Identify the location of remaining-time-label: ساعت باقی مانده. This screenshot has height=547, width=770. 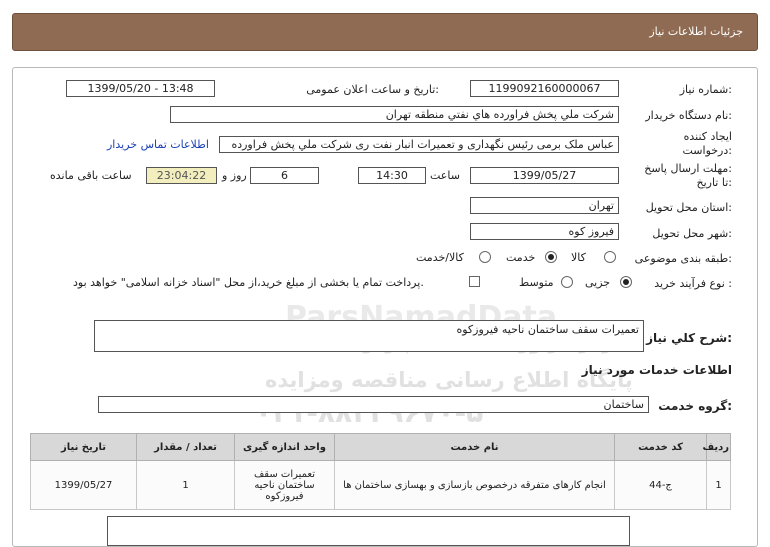
(91, 175).